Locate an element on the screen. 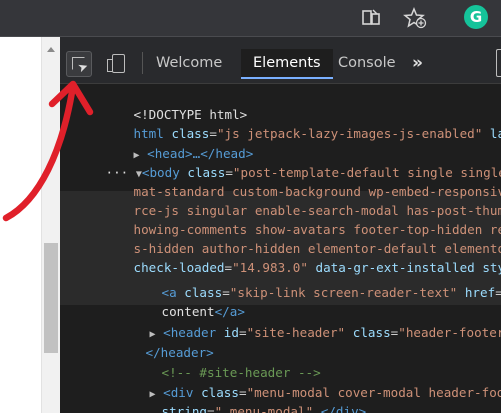  dom-line-skip-link-text: content</a> is located at coordinates (180, 301).